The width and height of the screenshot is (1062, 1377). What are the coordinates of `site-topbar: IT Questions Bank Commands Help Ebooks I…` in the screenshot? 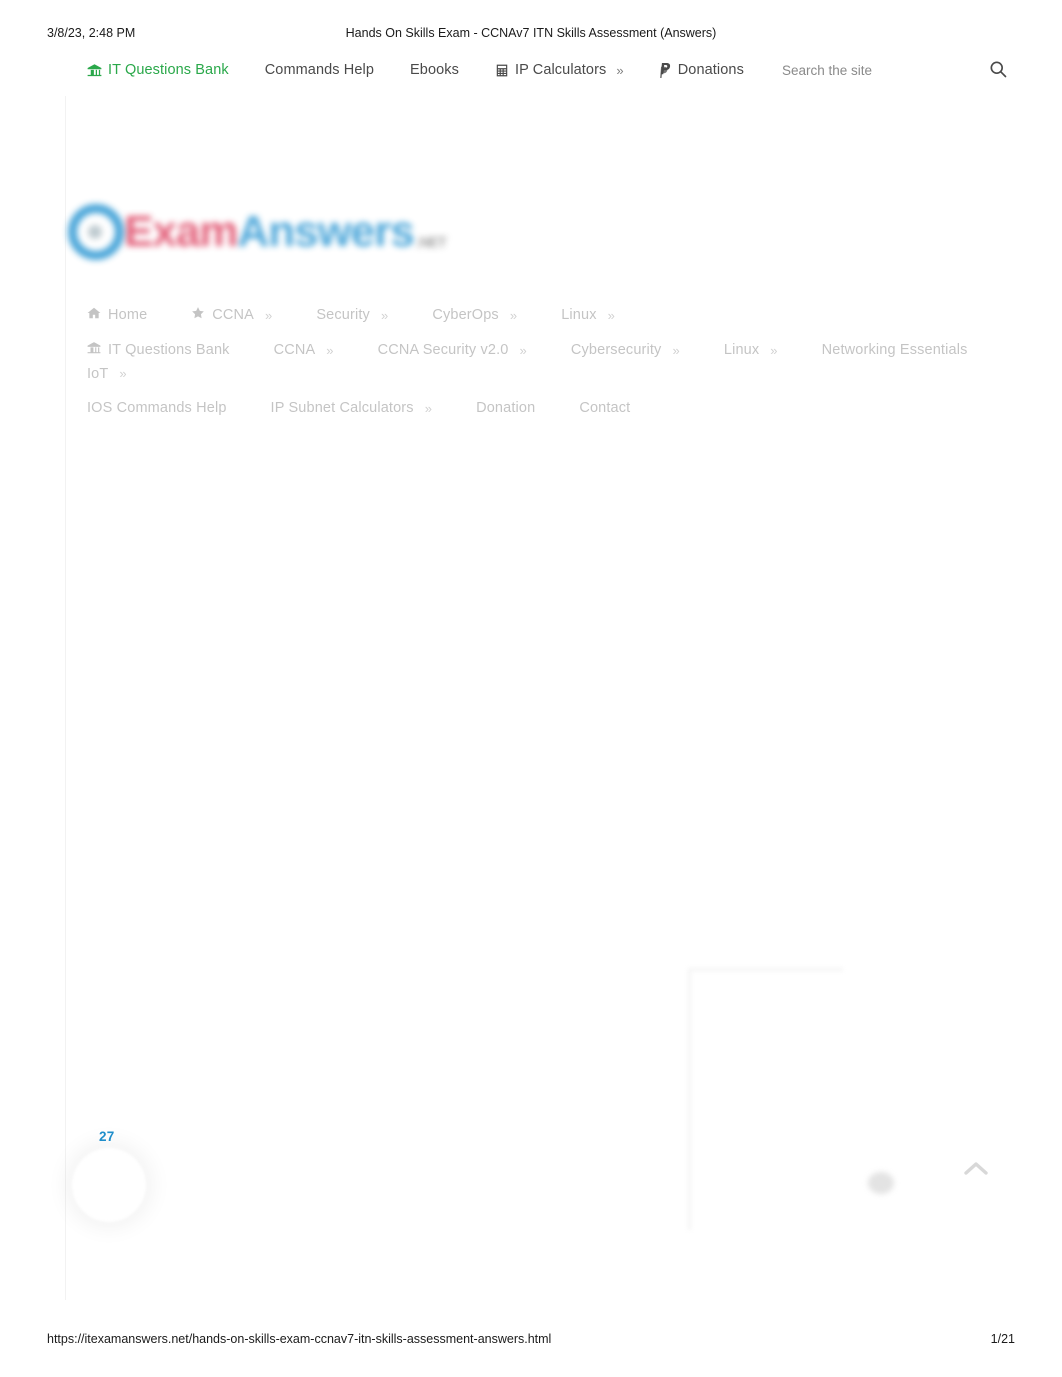 It's located at (538, 70).